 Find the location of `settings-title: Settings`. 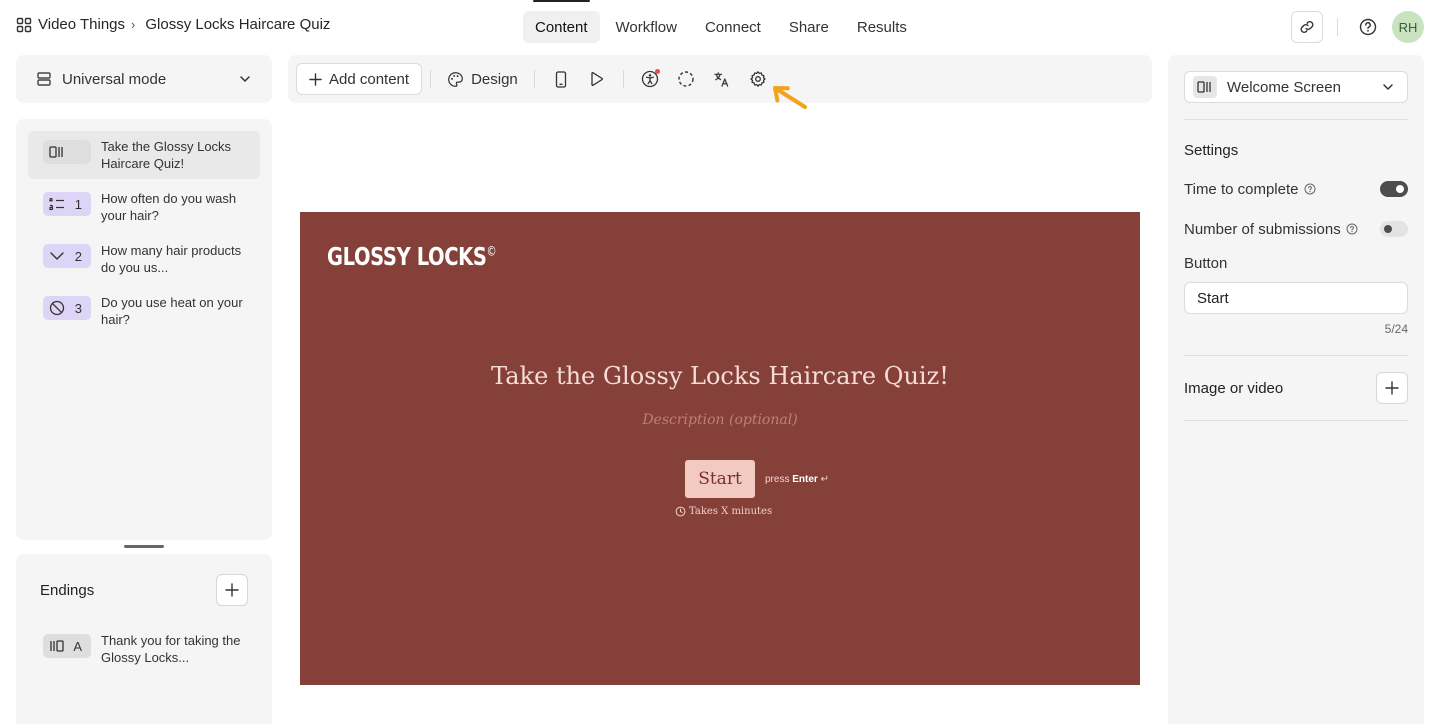

settings-title: Settings is located at coordinates (1211, 150).